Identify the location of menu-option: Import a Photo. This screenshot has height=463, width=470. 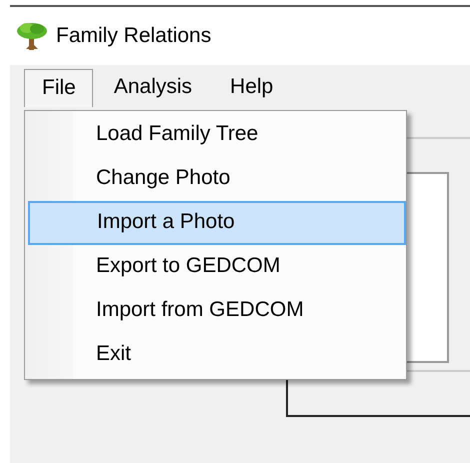
(217, 223).